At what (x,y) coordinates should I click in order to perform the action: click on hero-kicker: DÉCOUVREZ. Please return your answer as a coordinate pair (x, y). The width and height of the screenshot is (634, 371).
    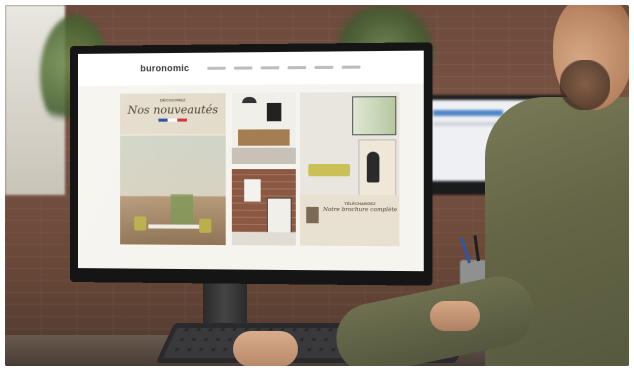
    Looking at the image, I should click on (172, 100).